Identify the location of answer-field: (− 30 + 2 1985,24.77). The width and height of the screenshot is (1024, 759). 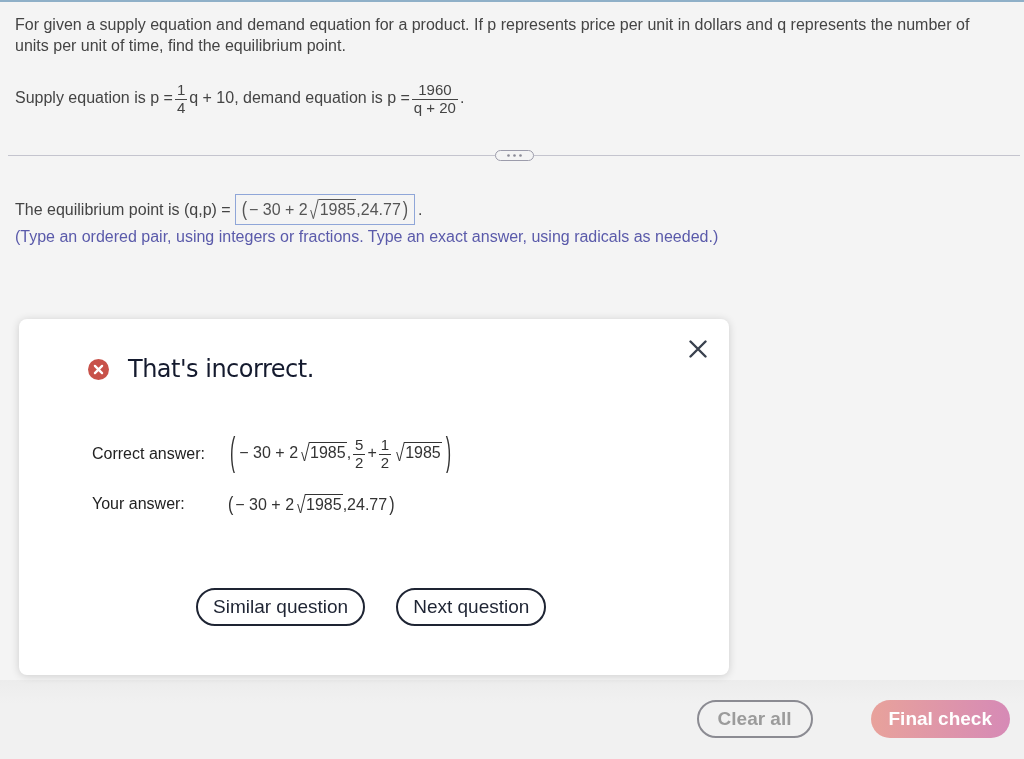
(325, 209).